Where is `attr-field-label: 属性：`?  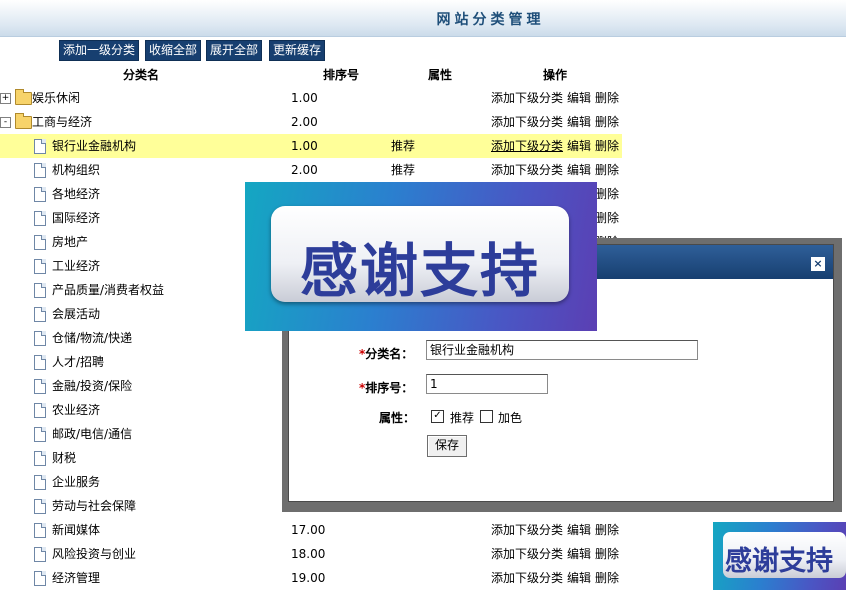 attr-field-label: 属性： is located at coordinates (397, 418).